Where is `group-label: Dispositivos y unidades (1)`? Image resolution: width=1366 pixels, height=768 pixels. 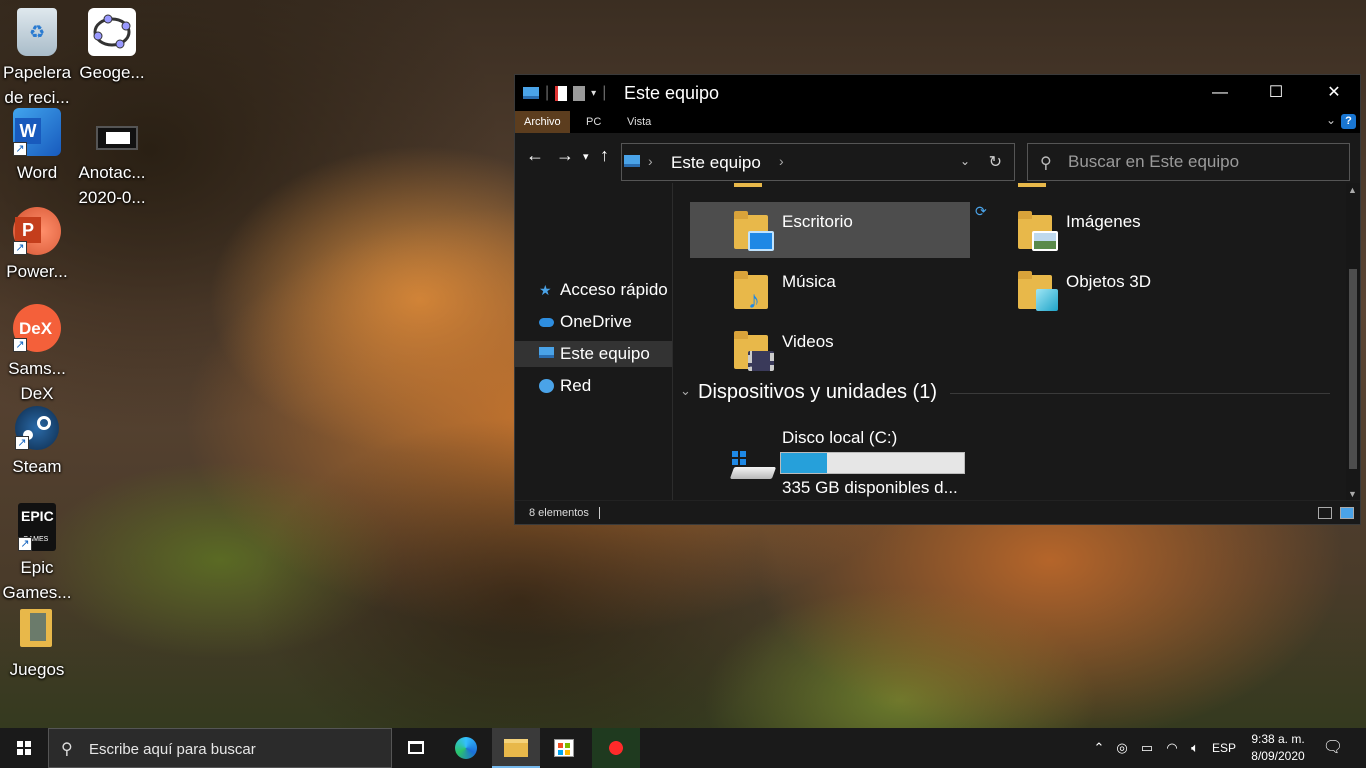 group-label: Dispositivos y unidades (1) is located at coordinates (817, 392).